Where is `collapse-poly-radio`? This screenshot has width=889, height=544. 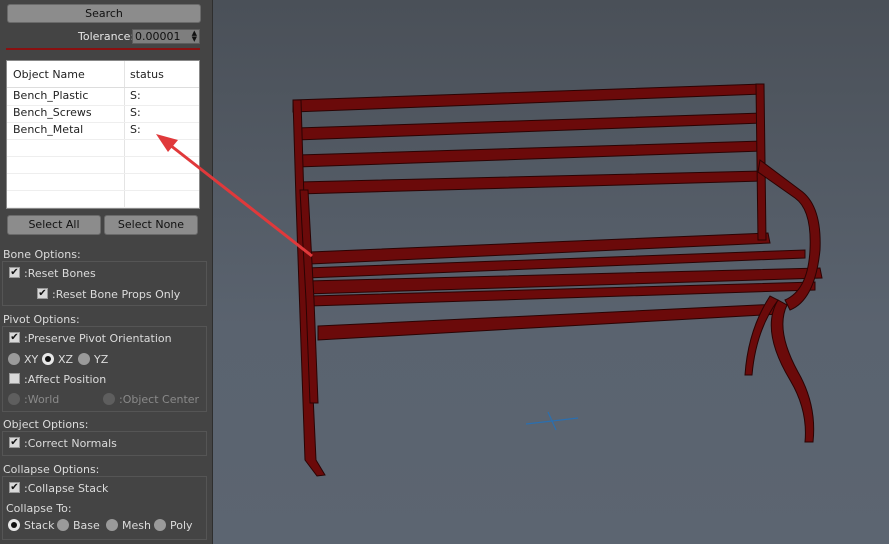
collapse-poly-radio is located at coordinates (160, 525).